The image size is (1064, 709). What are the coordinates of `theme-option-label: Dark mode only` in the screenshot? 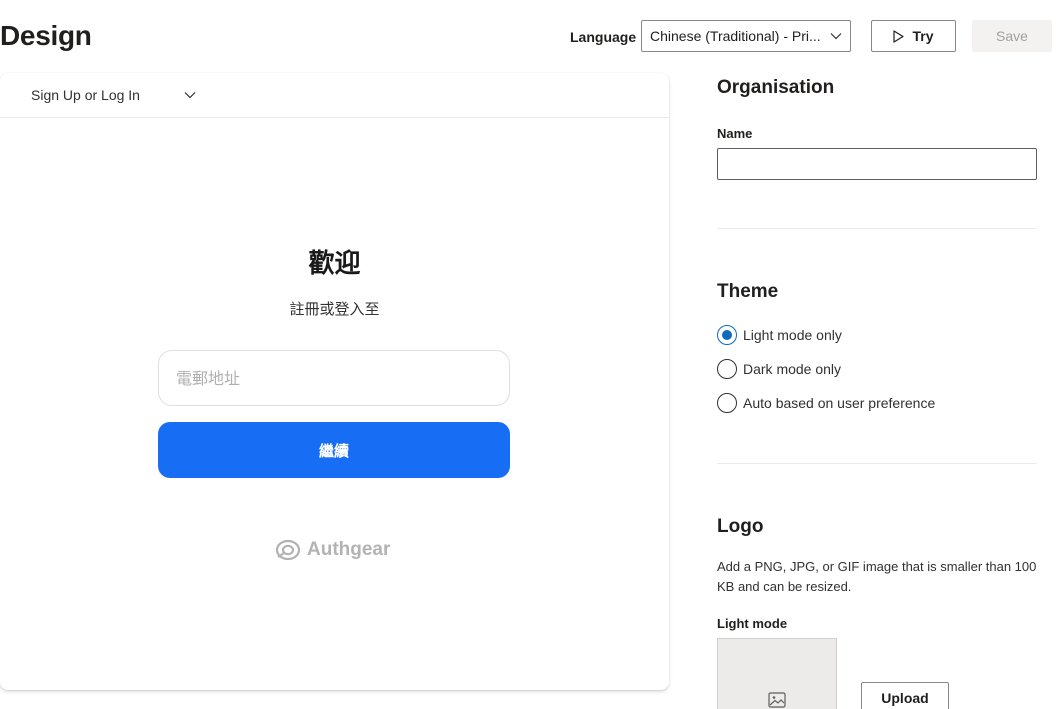 It's located at (792, 369).